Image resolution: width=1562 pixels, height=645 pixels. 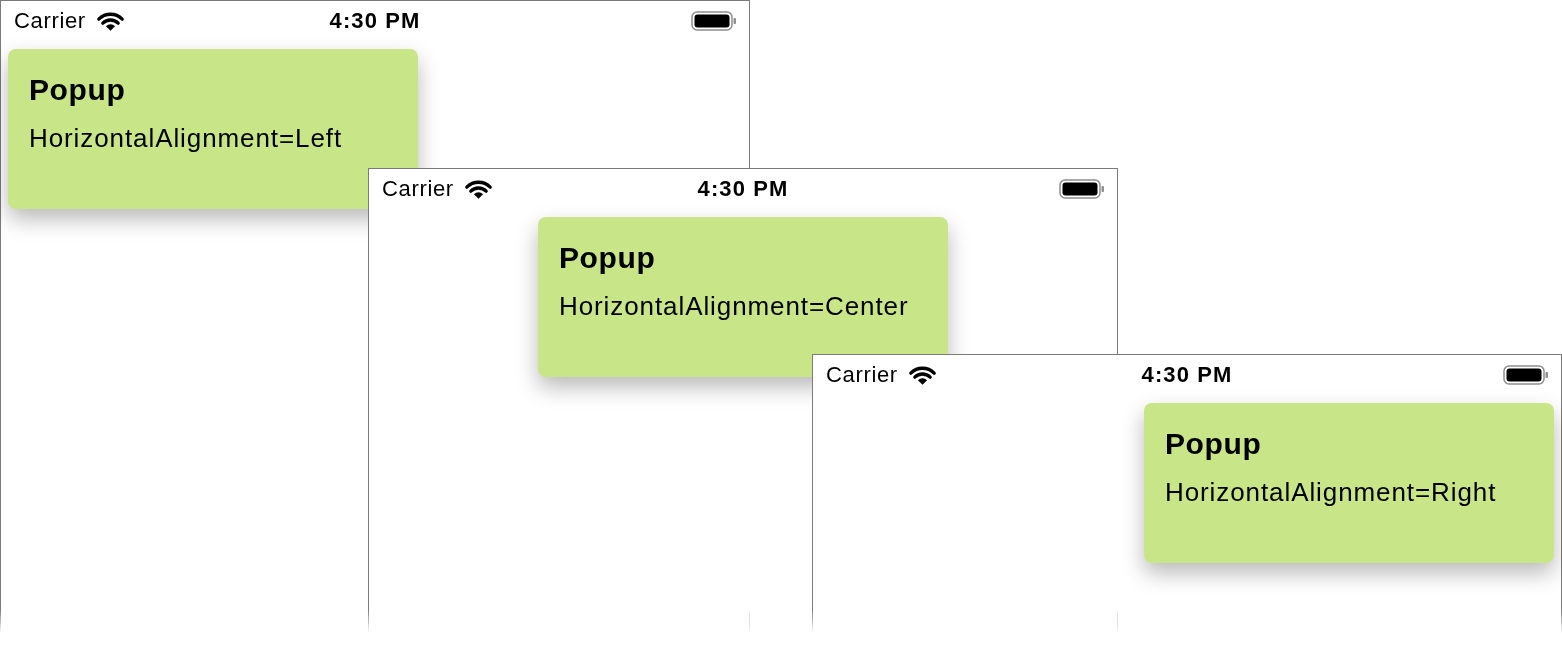 I want to click on popup-text: HorizontalAlignment=Center, so click(x=734, y=306).